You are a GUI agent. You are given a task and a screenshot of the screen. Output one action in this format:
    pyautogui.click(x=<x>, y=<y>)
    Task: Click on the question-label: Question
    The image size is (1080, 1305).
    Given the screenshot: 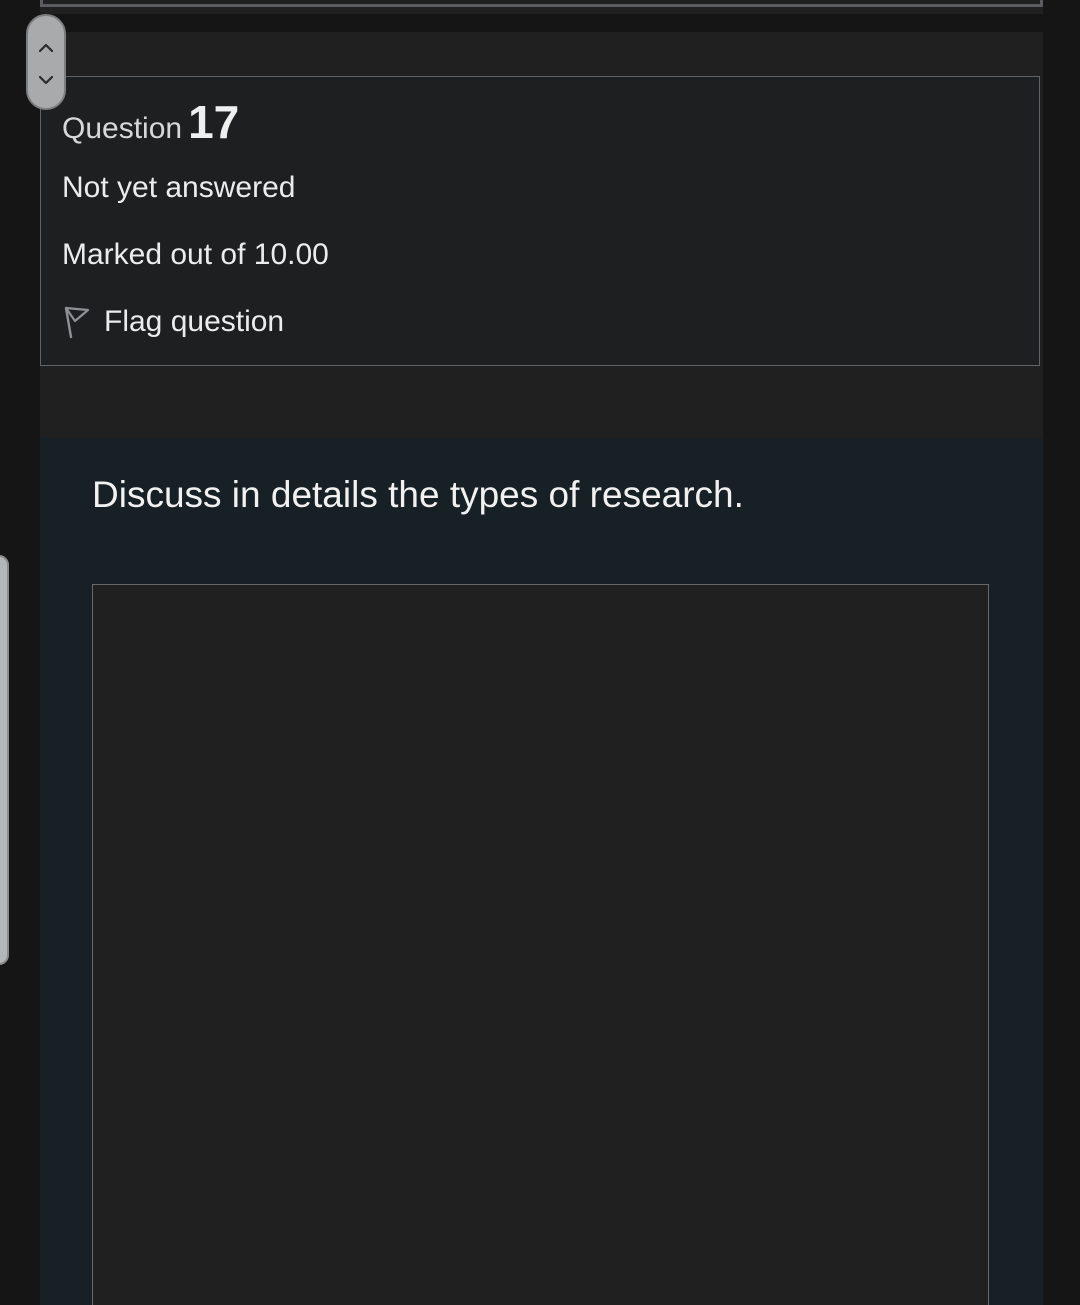 What is the action you would take?
    pyautogui.click(x=122, y=128)
    